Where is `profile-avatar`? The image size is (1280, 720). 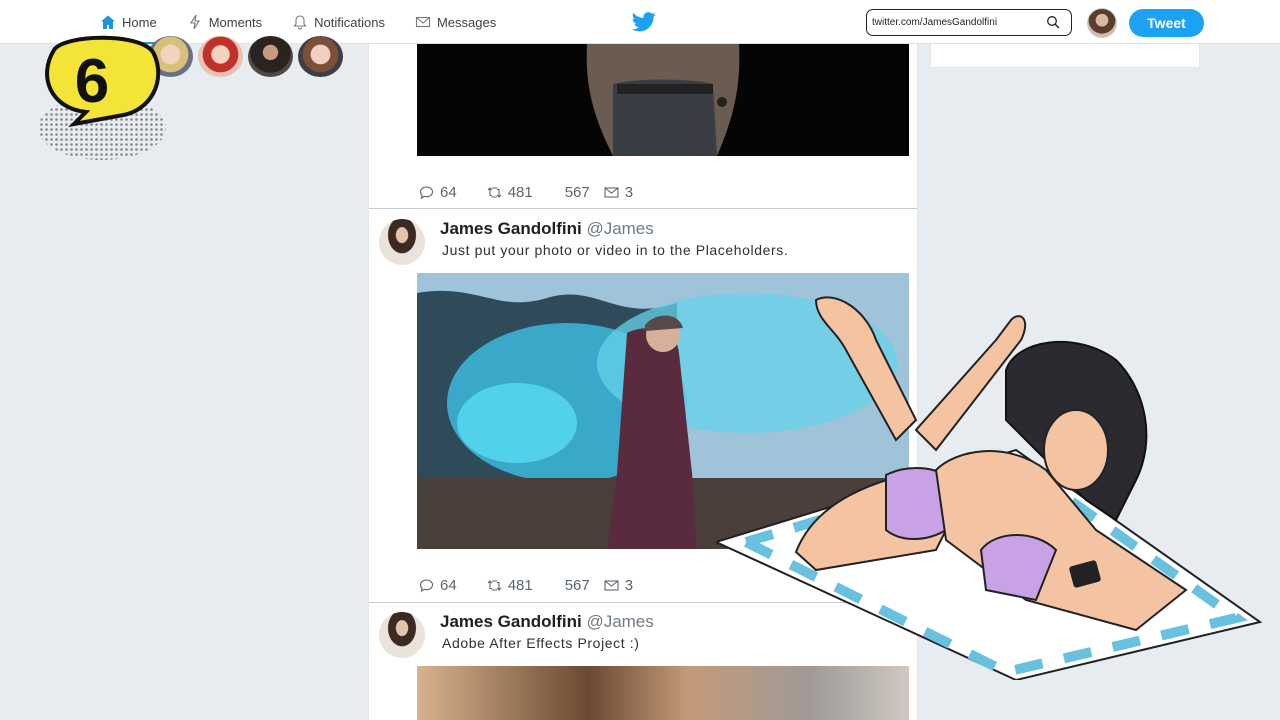
profile-avatar is located at coordinates (1102, 23).